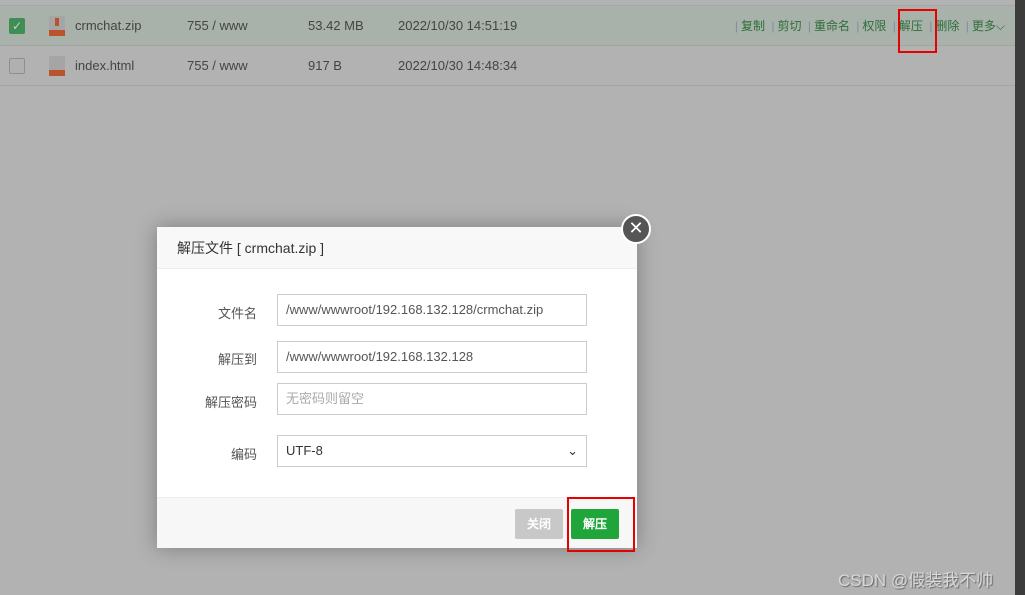 The height and width of the screenshot is (595, 1025). Describe the element at coordinates (108, 25) in the screenshot. I see `file-name: crmchat.zip` at that location.